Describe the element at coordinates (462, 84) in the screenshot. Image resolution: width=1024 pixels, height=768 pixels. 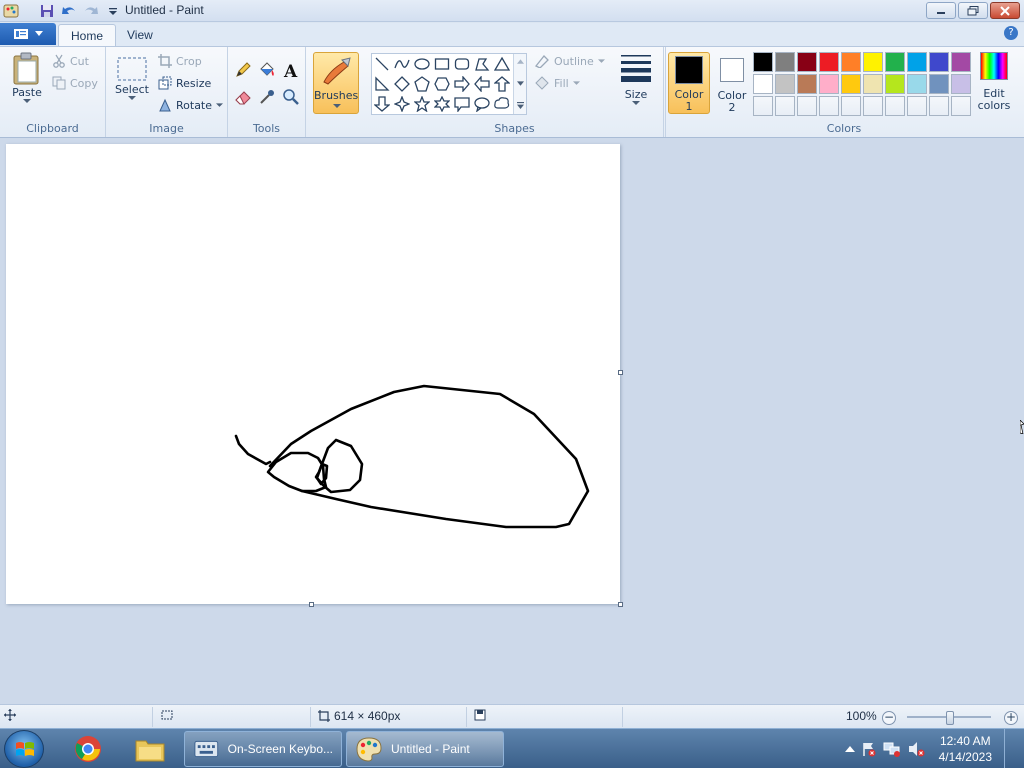
I see `right-arrow-shape-icon` at that location.